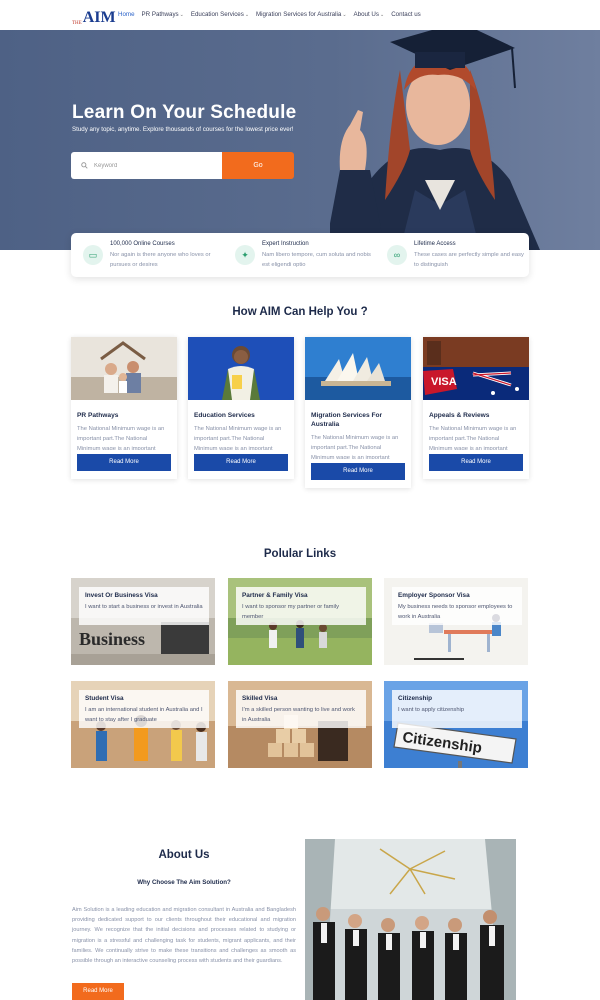 This screenshot has height=1000, width=600. I want to click on video-icon: ▭, so click(93, 255).